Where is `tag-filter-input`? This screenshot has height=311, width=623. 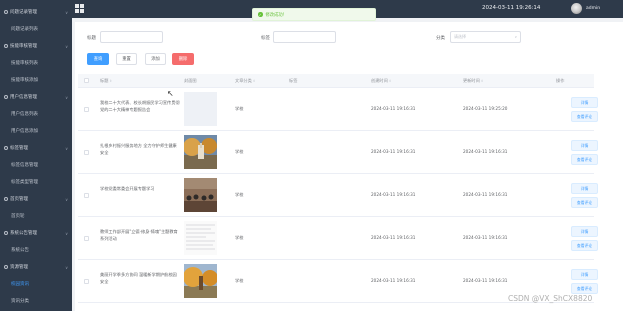 tag-filter-input is located at coordinates (304, 37).